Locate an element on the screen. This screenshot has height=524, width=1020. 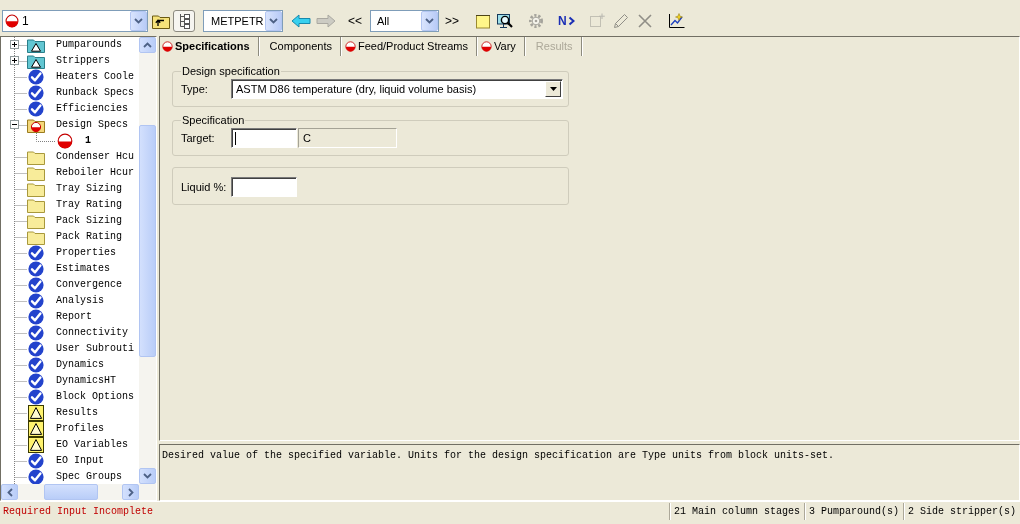
tree-item: EO Variables is located at coordinates (92, 445).